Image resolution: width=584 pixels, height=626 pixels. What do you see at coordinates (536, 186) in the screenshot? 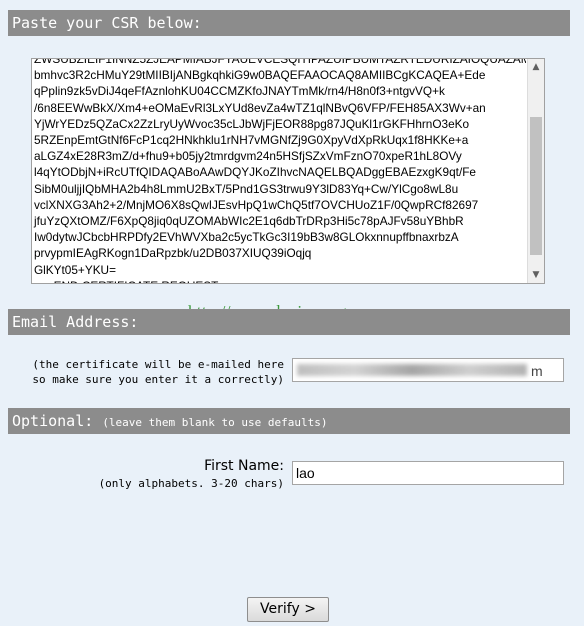
I see `scrollbar-thumb` at bounding box center [536, 186].